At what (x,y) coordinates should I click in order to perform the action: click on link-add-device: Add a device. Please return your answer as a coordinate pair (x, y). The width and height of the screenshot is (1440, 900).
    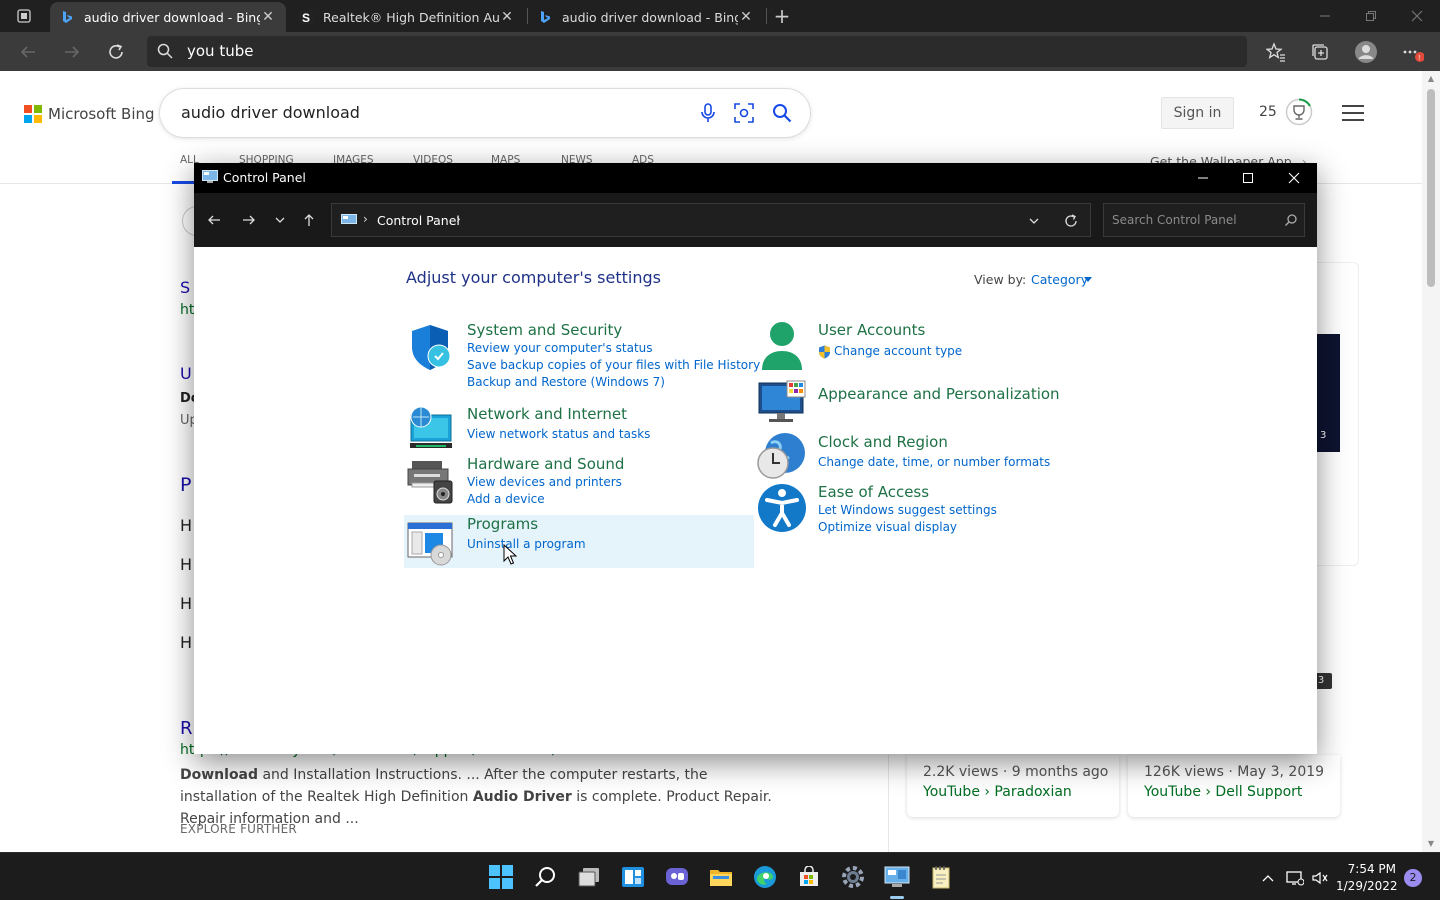
    Looking at the image, I should click on (506, 499).